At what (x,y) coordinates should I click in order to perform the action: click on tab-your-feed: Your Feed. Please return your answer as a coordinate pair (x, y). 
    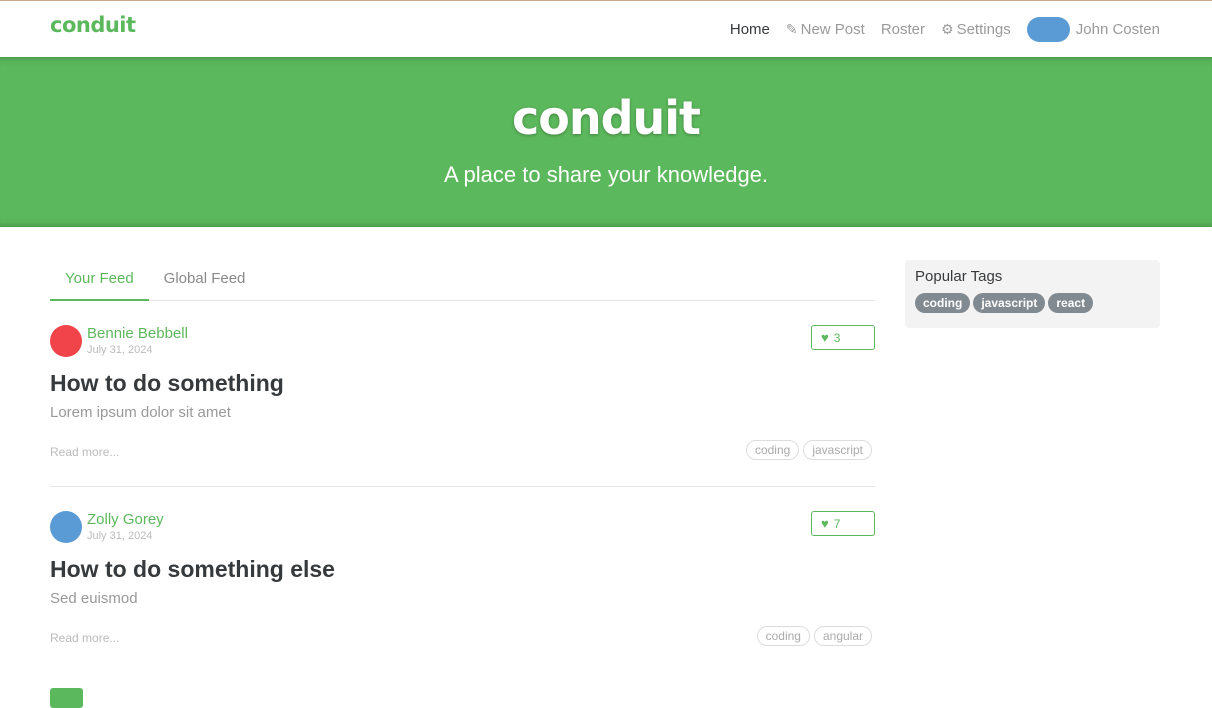
    Looking at the image, I should click on (99, 280).